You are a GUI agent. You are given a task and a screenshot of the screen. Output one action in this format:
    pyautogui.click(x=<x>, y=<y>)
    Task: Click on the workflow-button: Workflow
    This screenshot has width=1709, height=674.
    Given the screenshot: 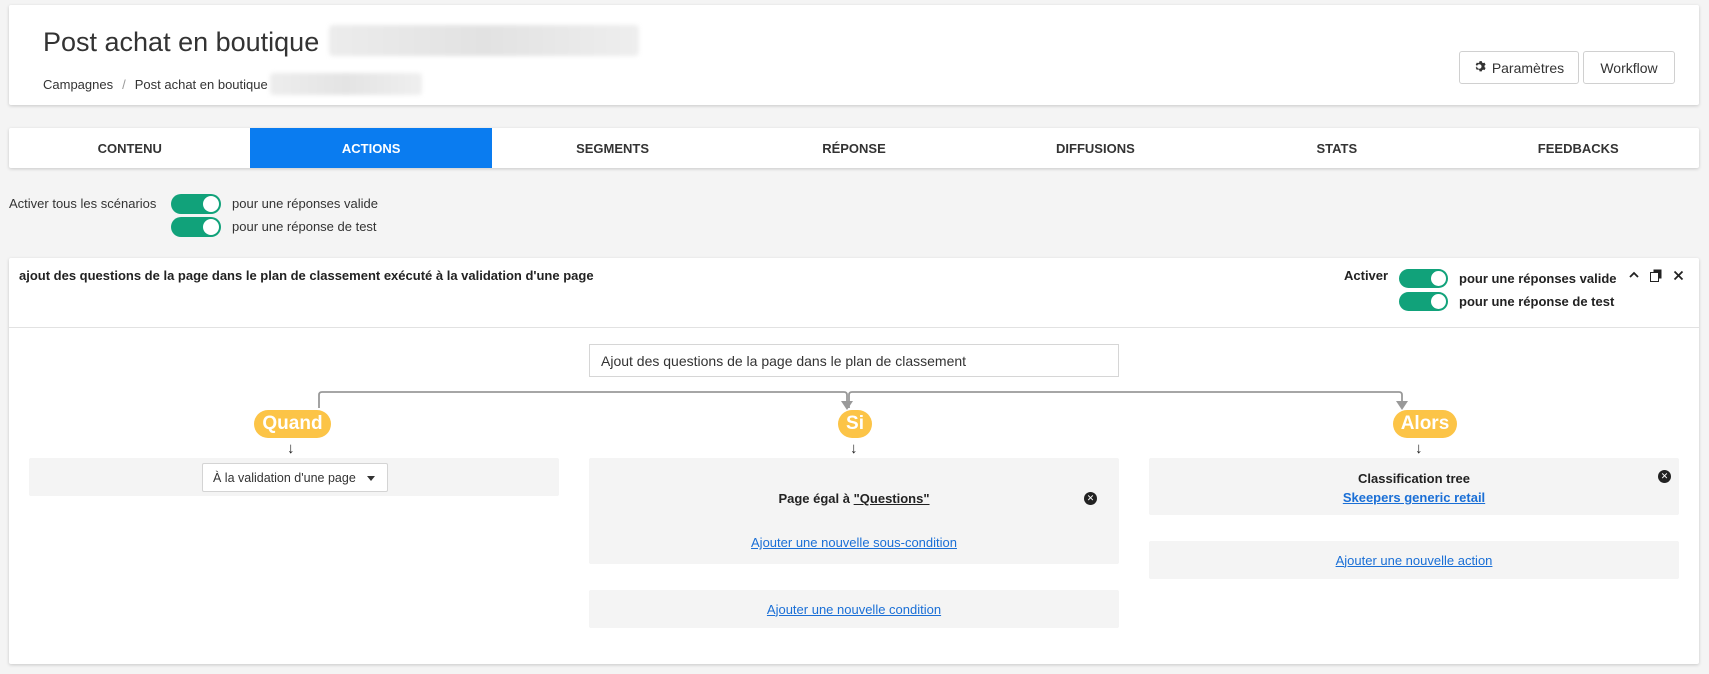 What is the action you would take?
    pyautogui.click(x=1629, y=67)
    